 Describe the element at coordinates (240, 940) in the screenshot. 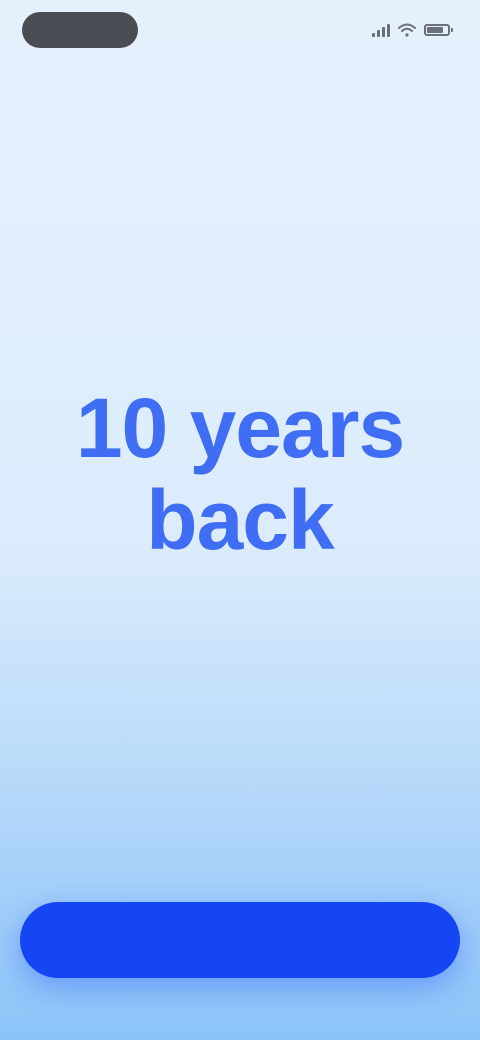

I see `continue-button` at that location.